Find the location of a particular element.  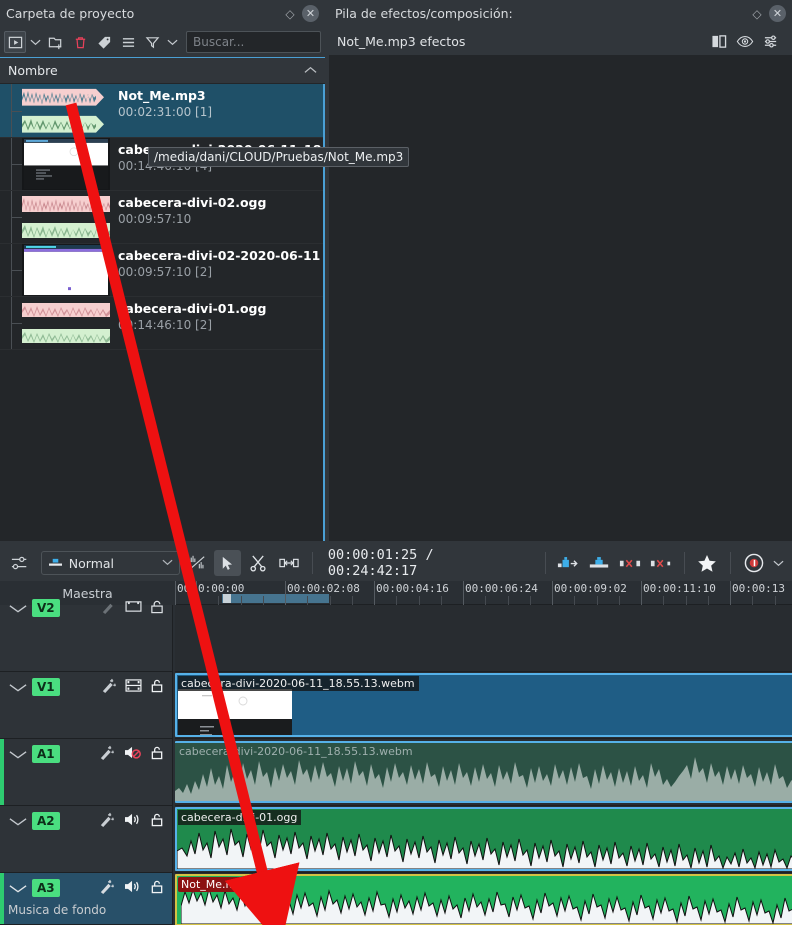

track-lane-v2 is located at coordinates (483, 638).